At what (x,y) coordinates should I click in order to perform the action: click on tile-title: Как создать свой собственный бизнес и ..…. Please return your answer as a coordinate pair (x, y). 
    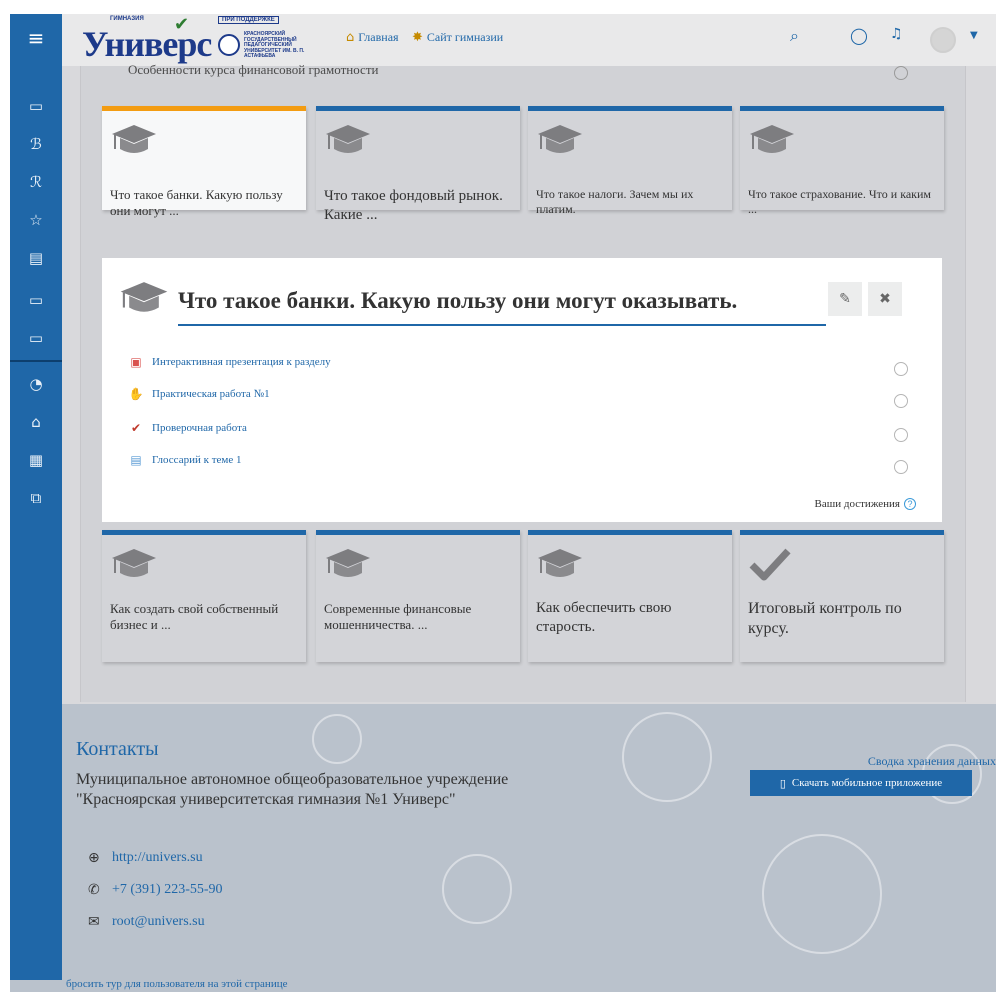
    Looking at the image, I should click on (194, 617).